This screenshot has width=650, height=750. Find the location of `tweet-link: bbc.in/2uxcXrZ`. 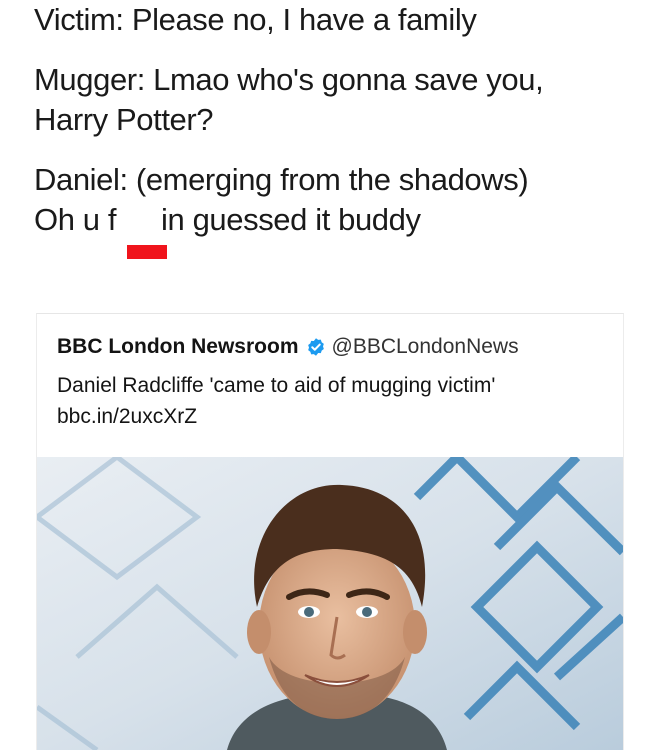

tweet-link: bbc.in/2uxcXrZ is located at coordinates (127, 416).